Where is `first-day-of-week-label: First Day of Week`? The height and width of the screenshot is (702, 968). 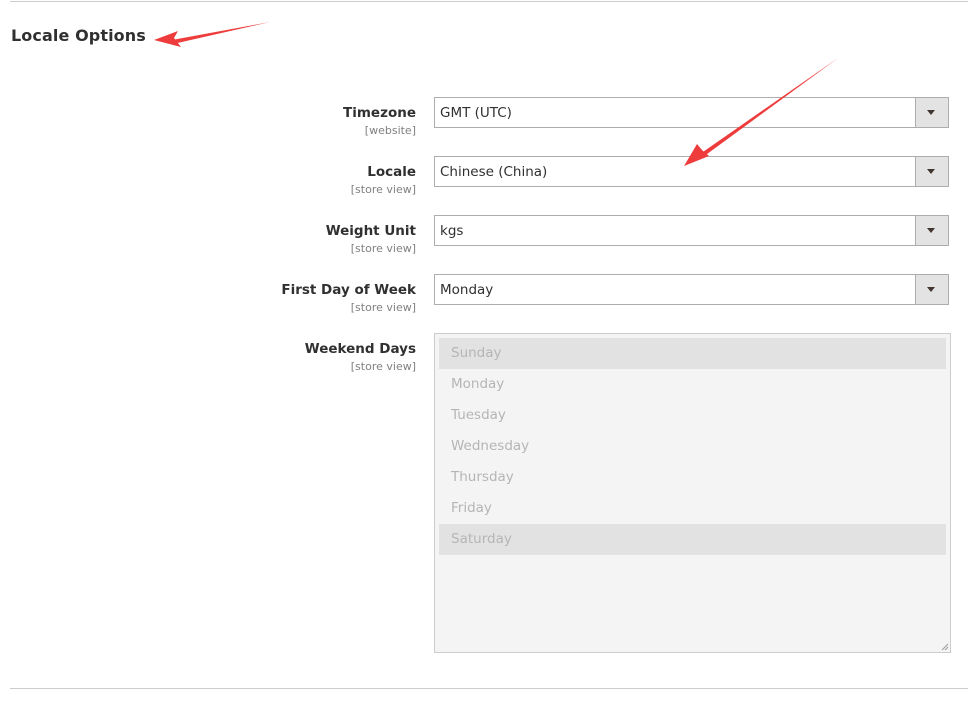 first-day-of-week-label: First Day of Week is located at coordinates (348, 290).